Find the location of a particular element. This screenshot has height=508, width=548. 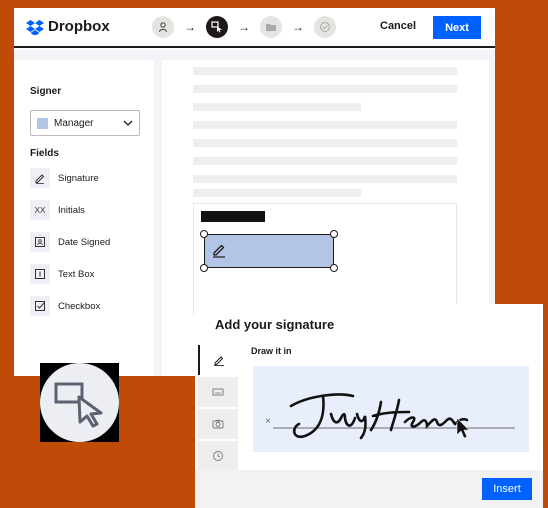

signature-method-tabs is located at coordinates (218, 408).